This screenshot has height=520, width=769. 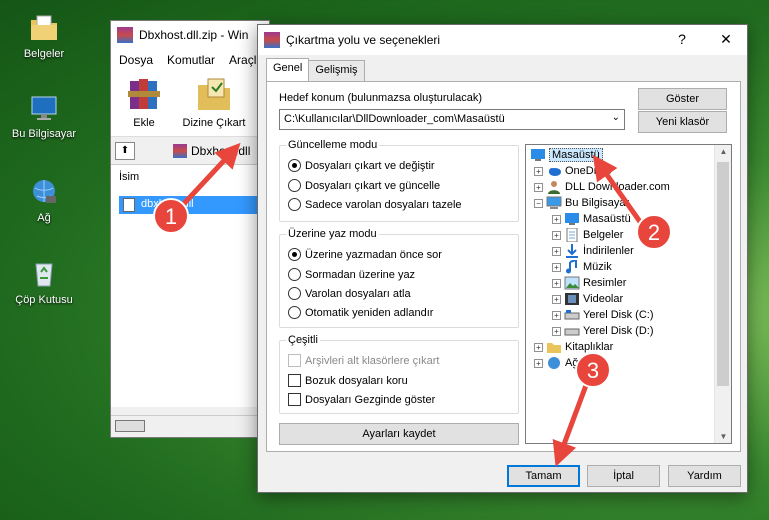 What do you see at coordinates (538, 203) in the screenshot?
I see `collapse-icon: −` at bounding box center [538, 203].